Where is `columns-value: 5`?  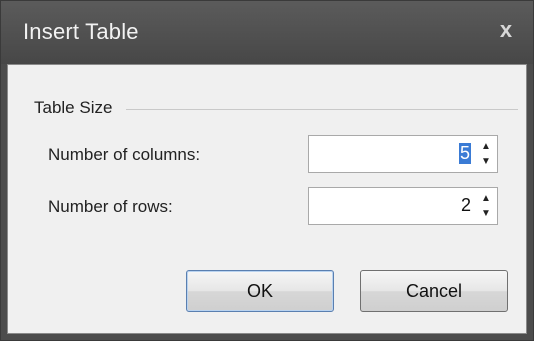
columns-value: 5 is located at coordinates (464, 153).